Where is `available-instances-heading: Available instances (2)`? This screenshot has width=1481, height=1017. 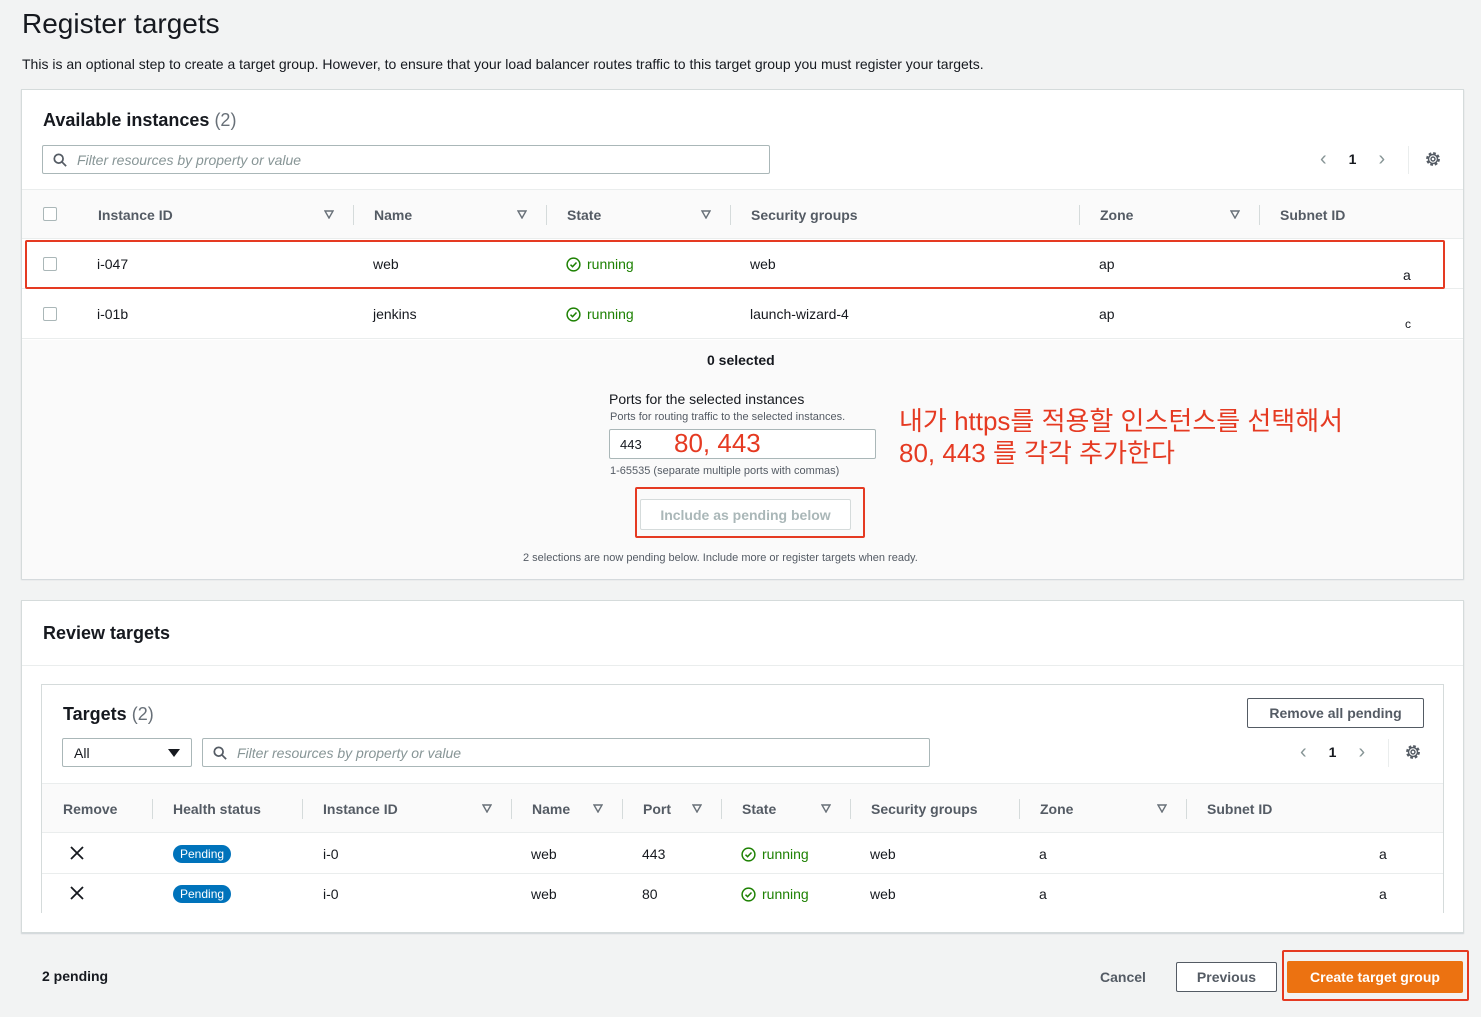
available-instances-heading: Available instances (2) is located at coordinates (139, 120).